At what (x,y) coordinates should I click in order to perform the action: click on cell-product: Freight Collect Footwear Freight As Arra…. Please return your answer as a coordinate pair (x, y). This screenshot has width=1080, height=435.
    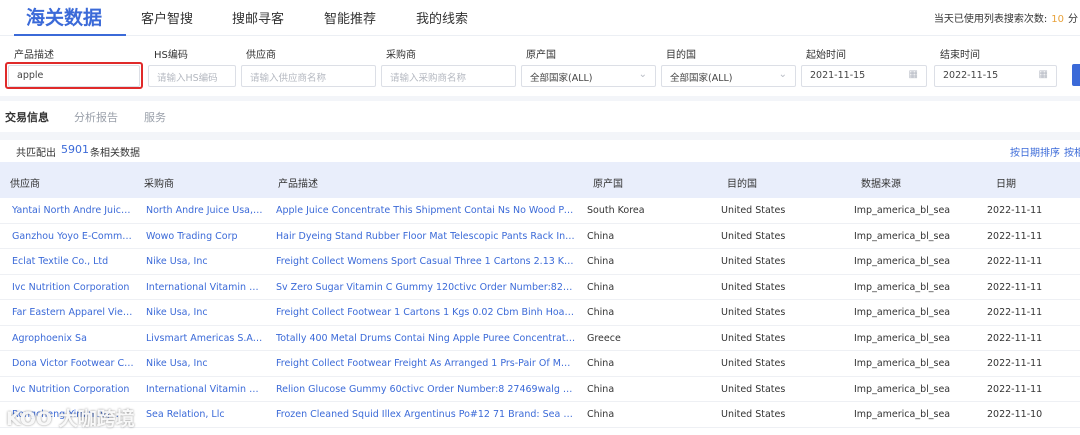
    Looking at the image, I should click on (426, 363).